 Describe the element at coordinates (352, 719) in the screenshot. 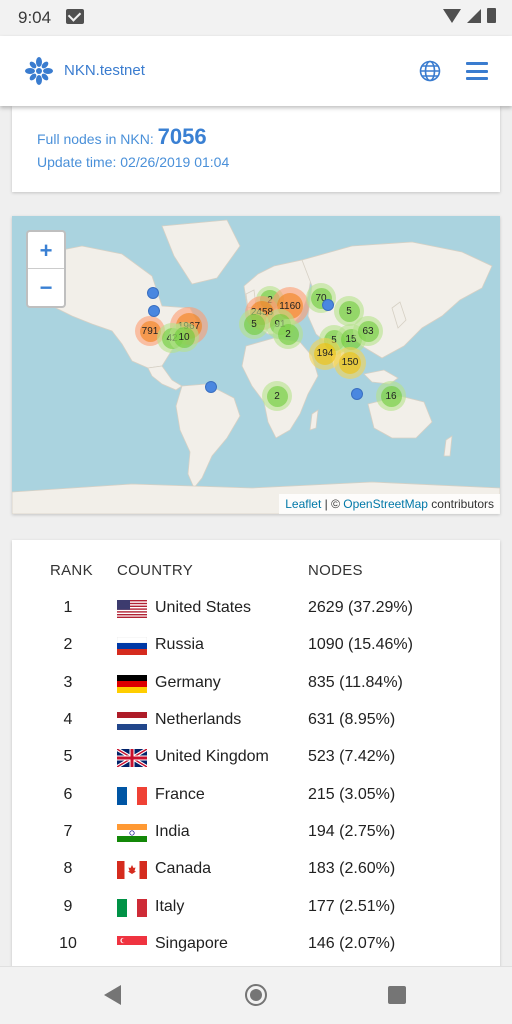

I see `nodes-cell: 631 (8.95%)` at that location.